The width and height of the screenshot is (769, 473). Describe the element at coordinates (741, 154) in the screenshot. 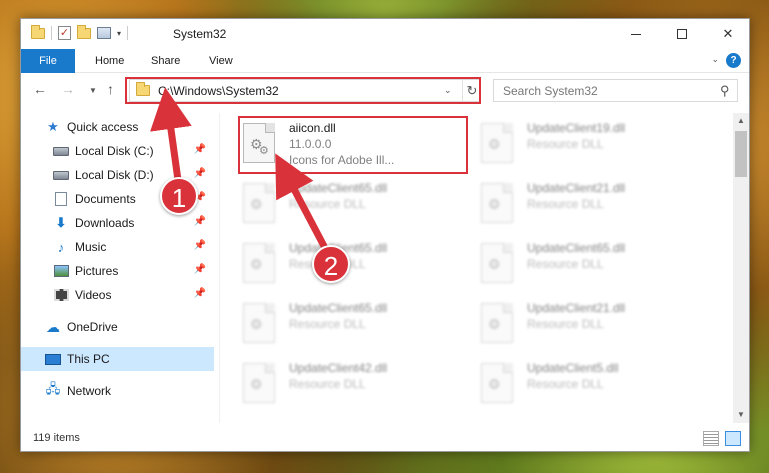

I see `scrollbar-thumb` at that location.